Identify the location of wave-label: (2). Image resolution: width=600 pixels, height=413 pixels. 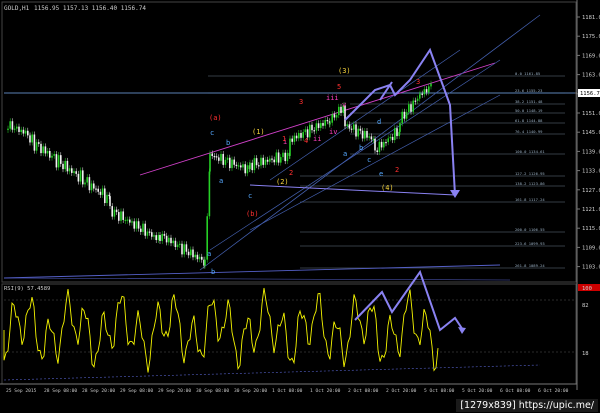
(282, 182).